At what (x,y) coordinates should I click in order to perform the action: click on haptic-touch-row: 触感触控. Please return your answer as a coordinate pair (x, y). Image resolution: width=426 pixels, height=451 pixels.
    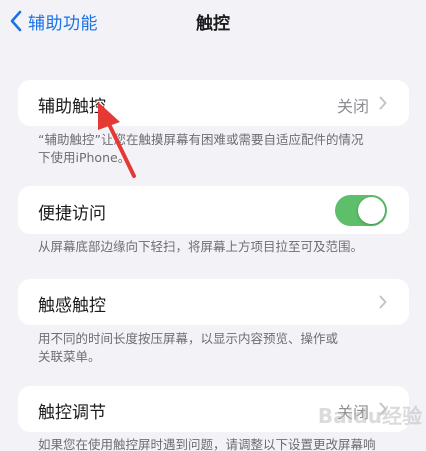
    Looking at the image, I should click on (213, 302).